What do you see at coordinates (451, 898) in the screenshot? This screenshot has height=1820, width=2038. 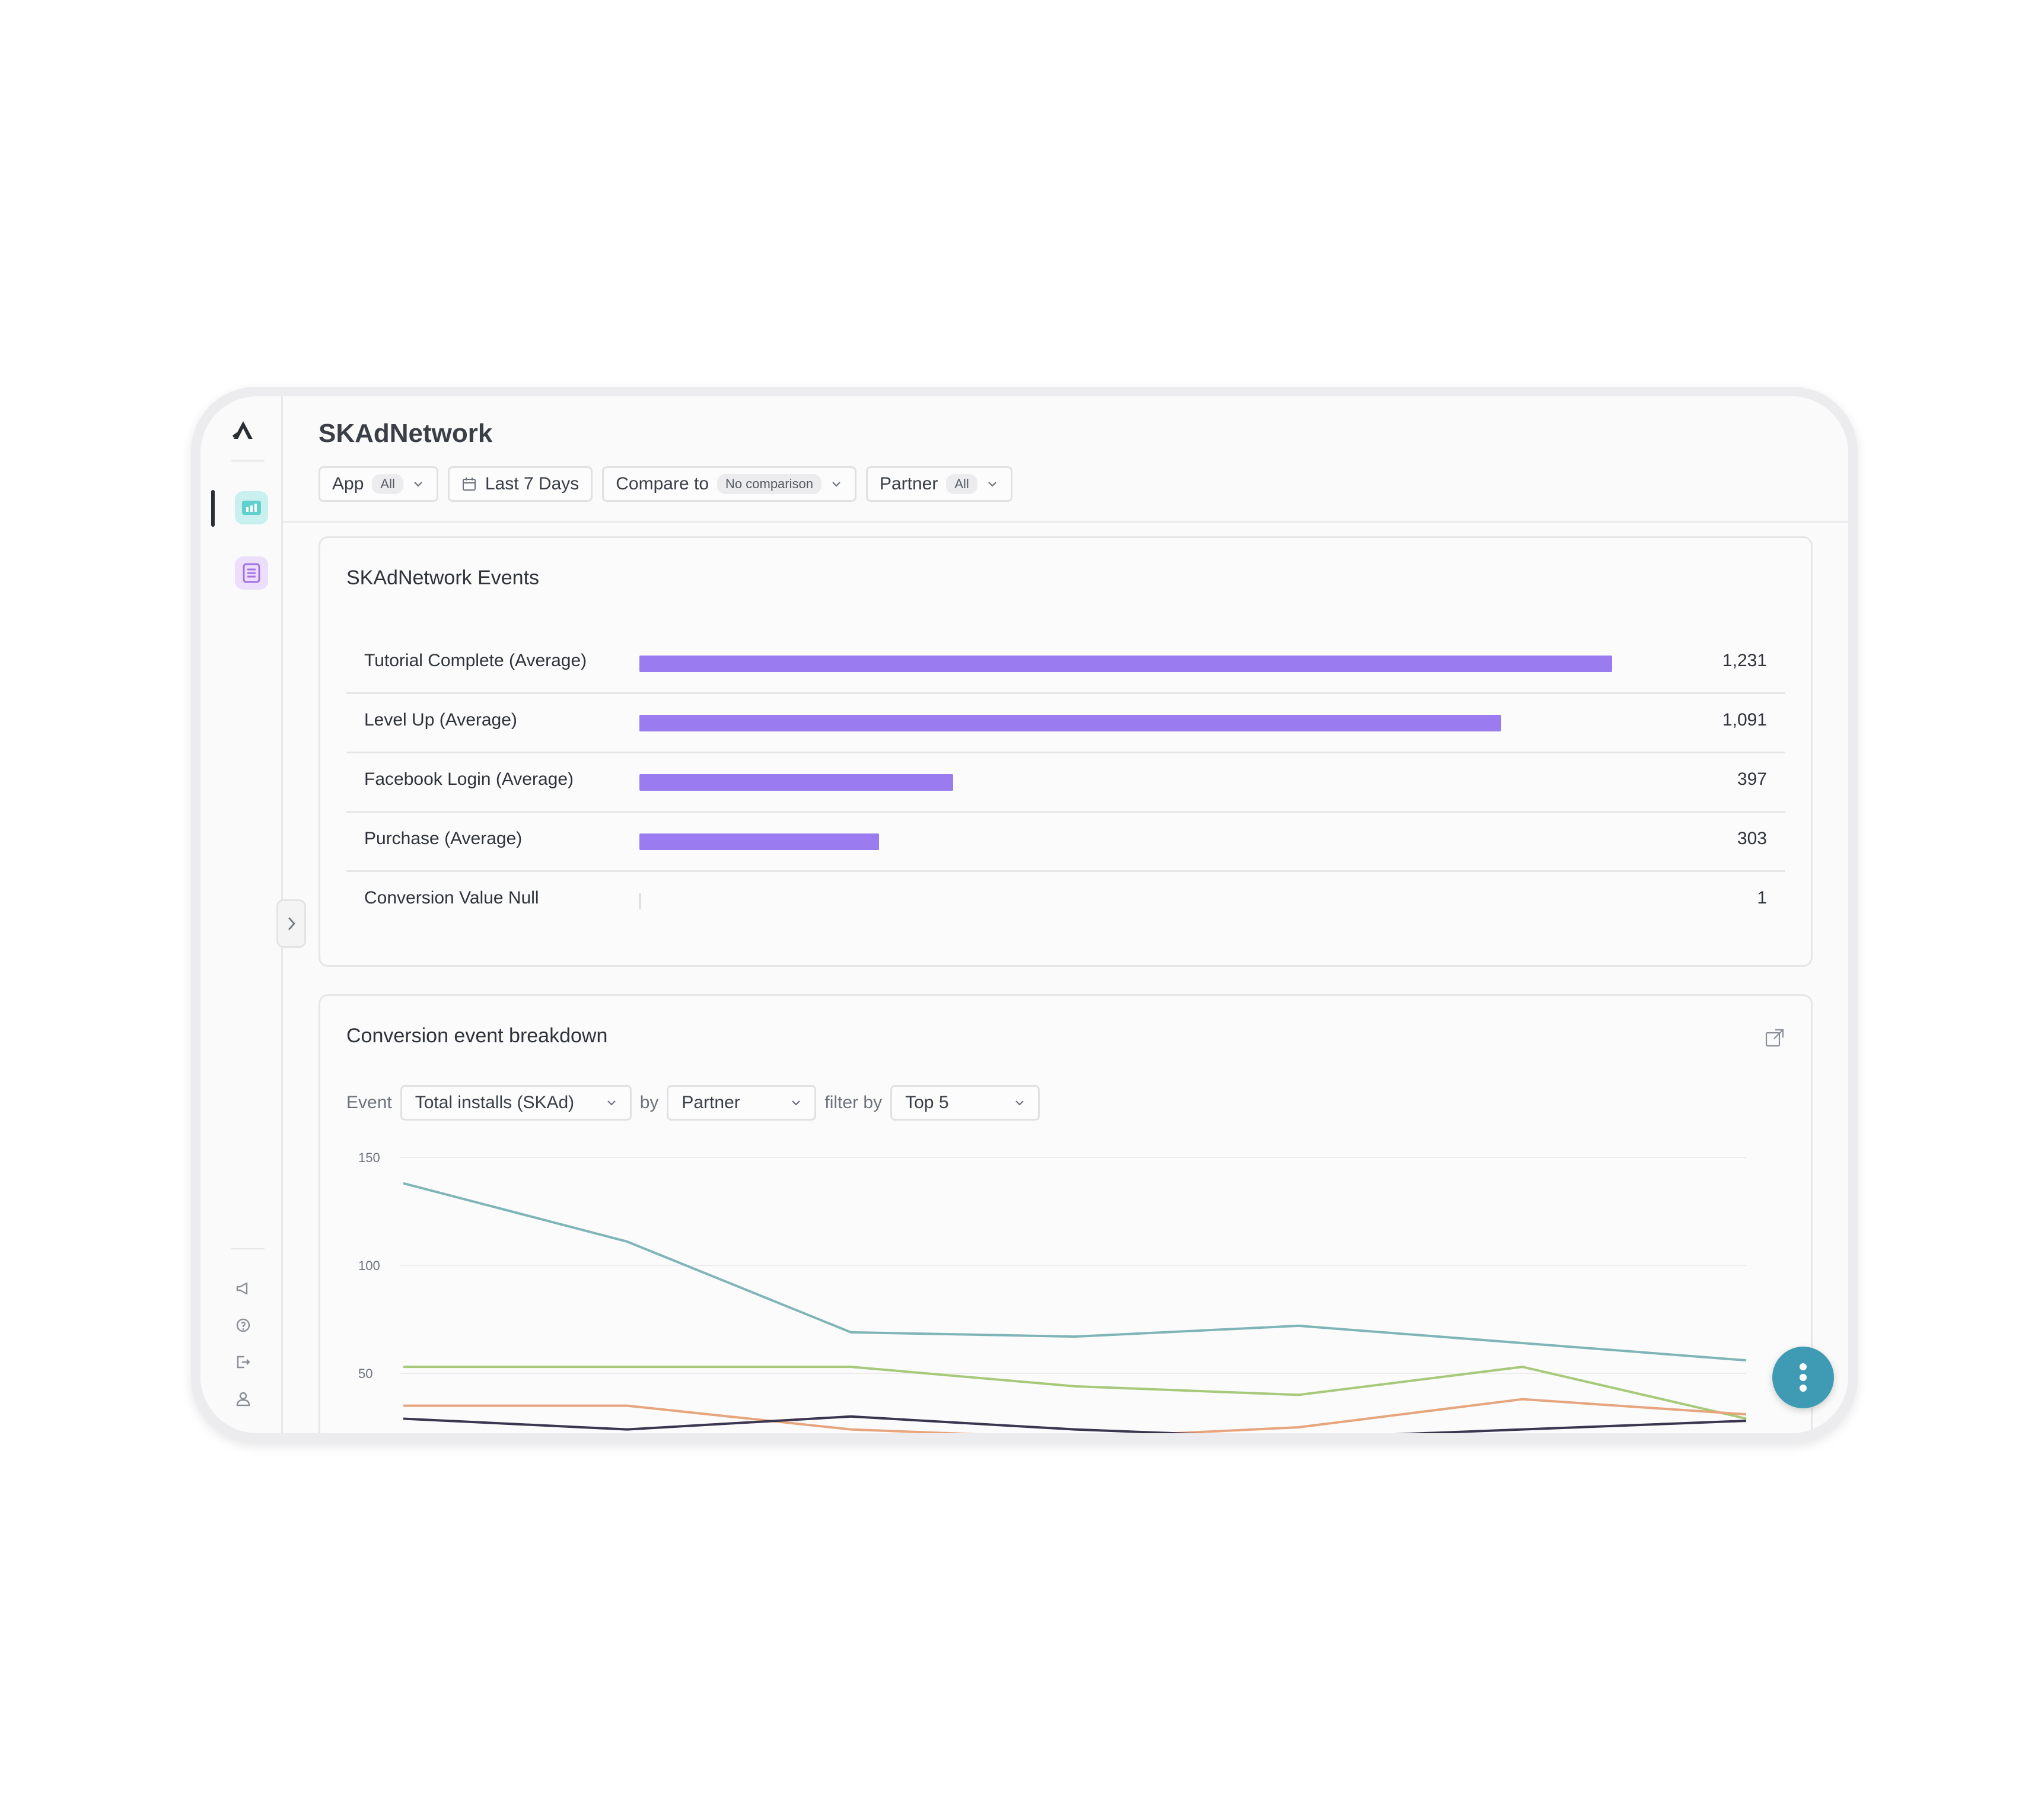 I see `event-label: Conversion Value Null` at bounding box center [451, 898].